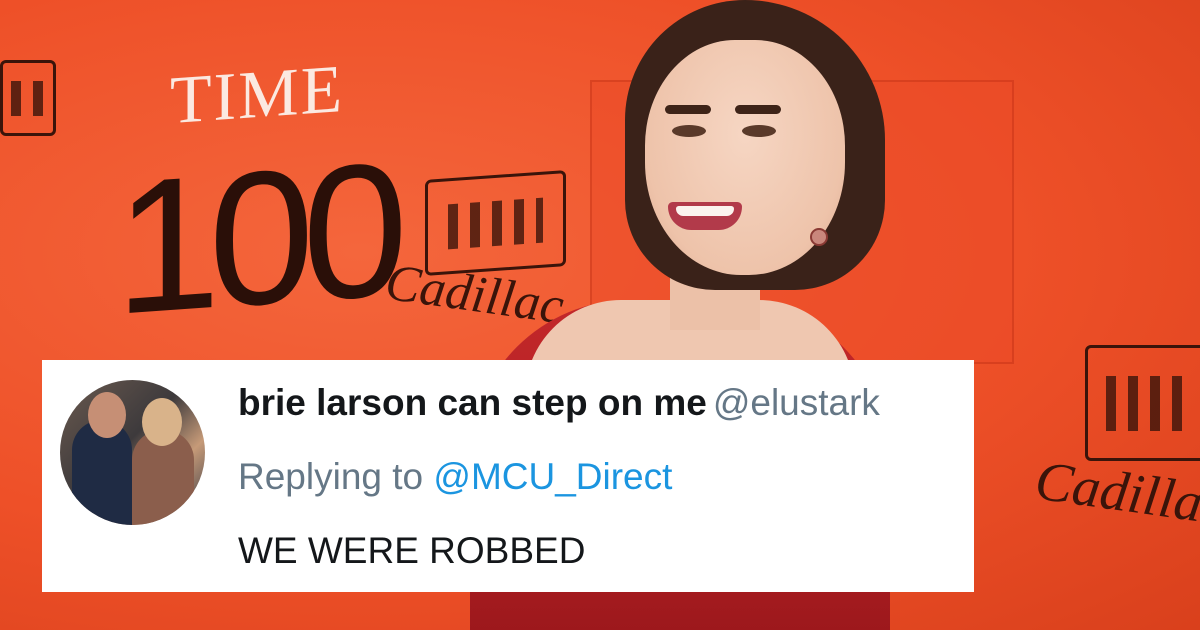  I want to click on display-name: brie larson can step on me, so click(472, 402).